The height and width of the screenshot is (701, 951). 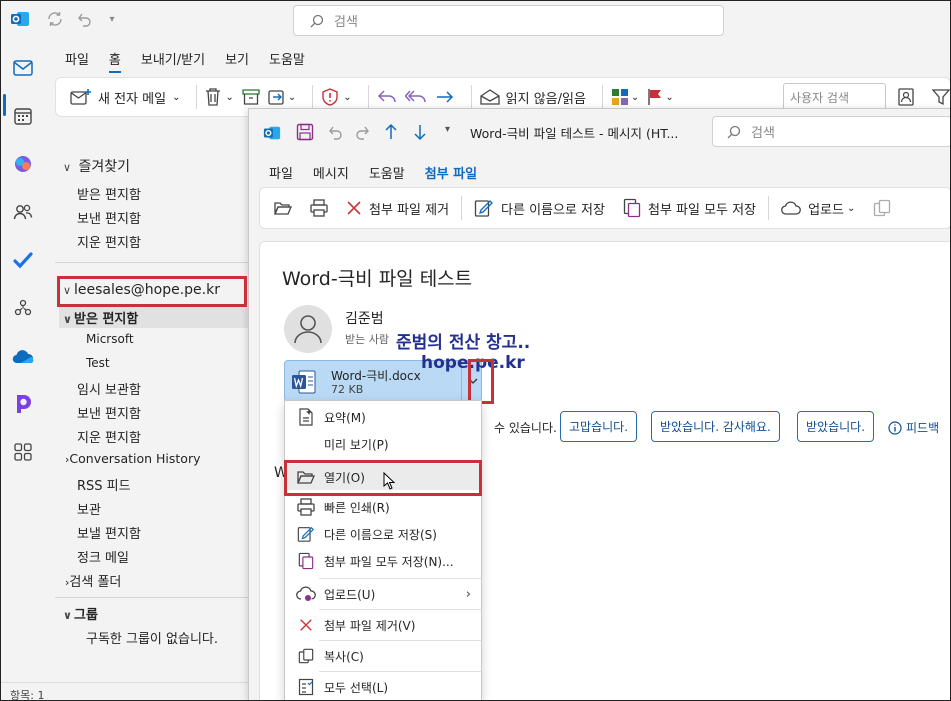 What do you see at coordinates (545, 99) in the screenshot?
I see `unread-read-label: 읽지 않음/읽음` at bounding box center [545, 99].